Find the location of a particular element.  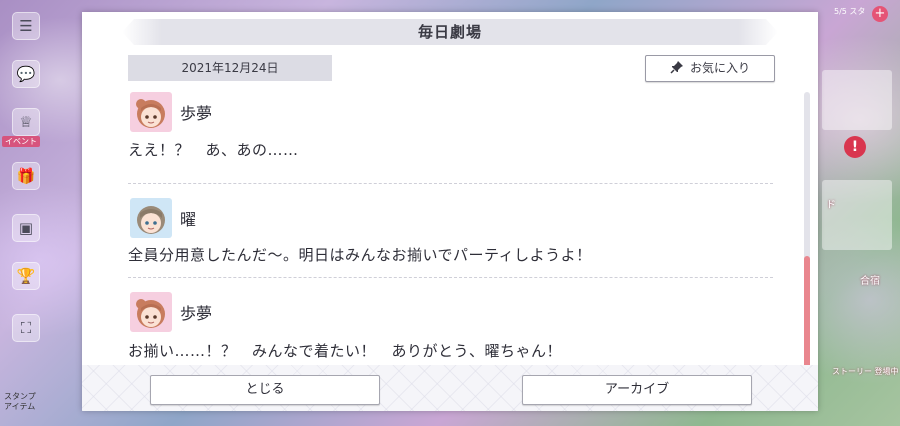

right-banner-label: ド is located at coordinates (831, 205).